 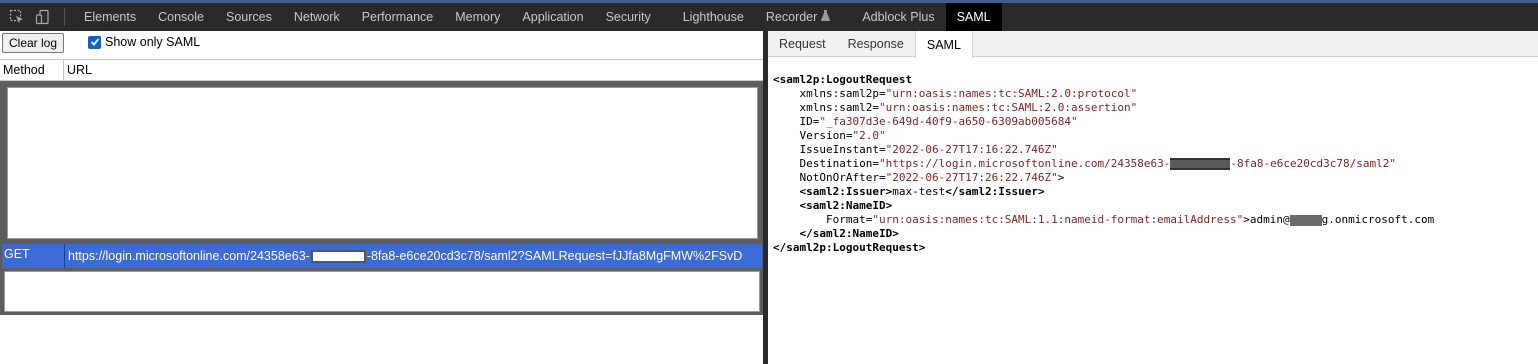 I want to click on column-header-method: Method, so click(x=32, y=70).